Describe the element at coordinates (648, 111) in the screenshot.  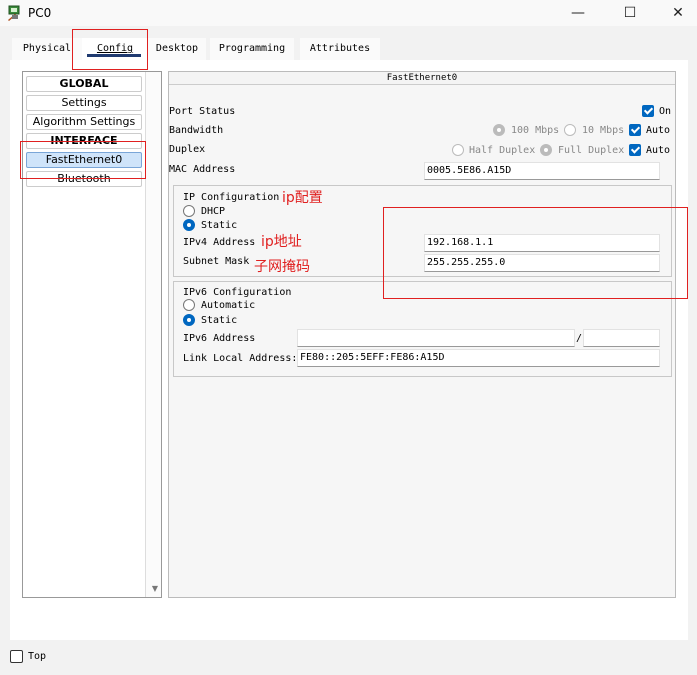
I see `port-status-on-checkbox` at that location.